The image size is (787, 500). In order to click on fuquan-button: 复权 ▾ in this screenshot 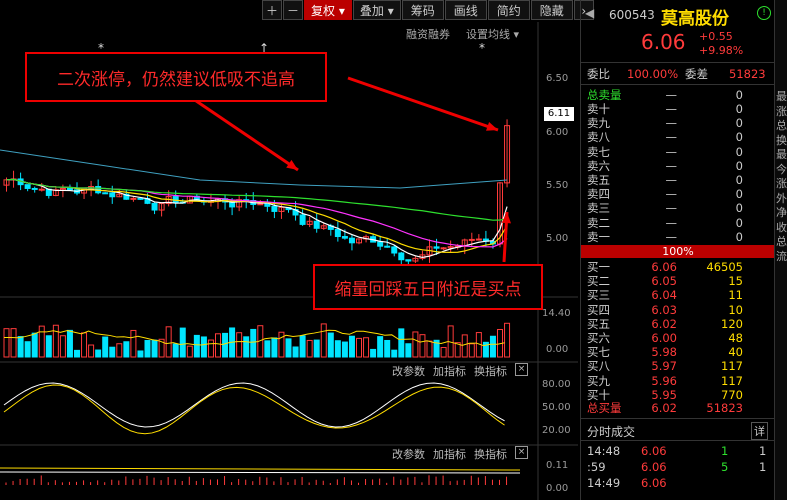, I will do `click(328, 10)`.